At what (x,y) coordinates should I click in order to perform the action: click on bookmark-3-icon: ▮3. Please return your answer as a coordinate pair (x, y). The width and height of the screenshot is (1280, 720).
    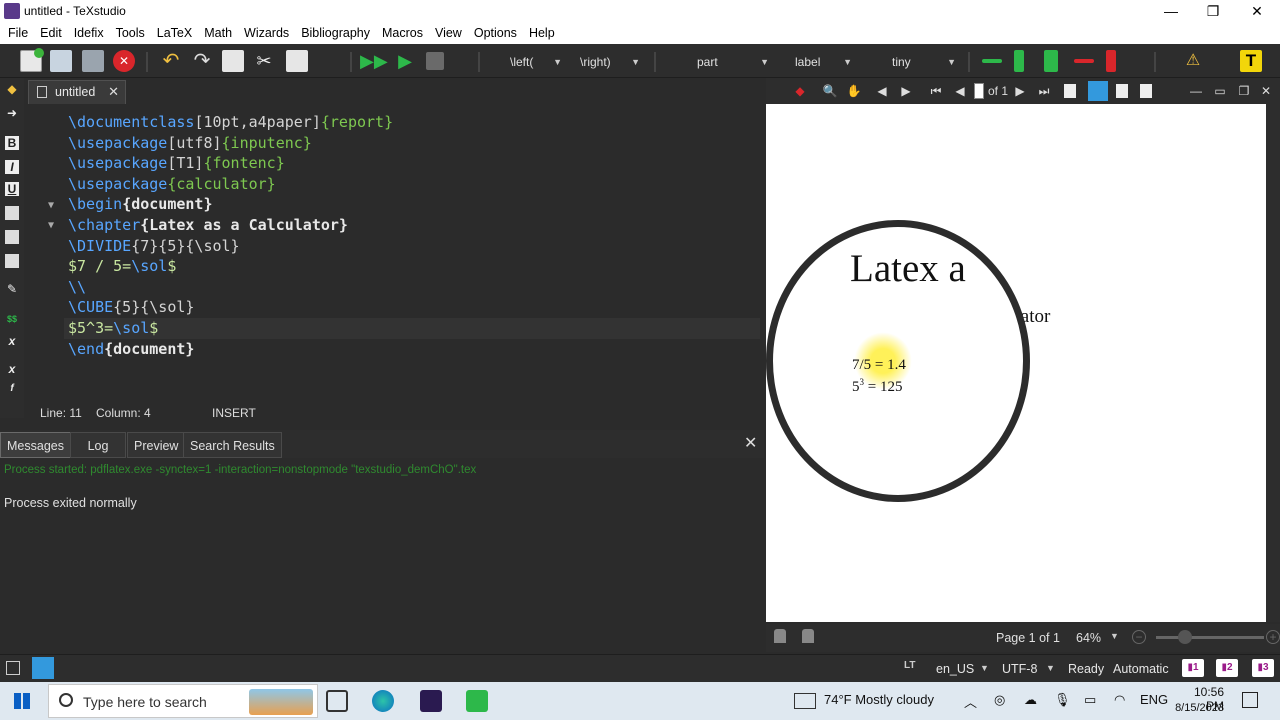
    Looking at the image, I should click on (1263, 668).